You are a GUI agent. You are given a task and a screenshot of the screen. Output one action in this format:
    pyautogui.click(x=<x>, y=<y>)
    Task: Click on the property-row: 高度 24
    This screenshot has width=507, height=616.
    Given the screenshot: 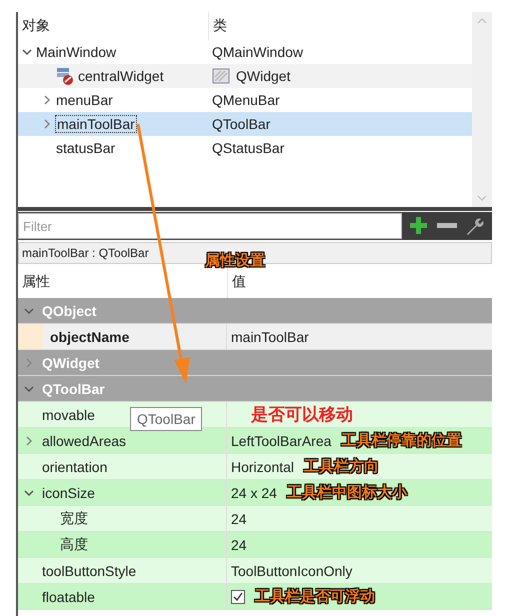 What is the action you would take?
    pyautogui.click(x=255, y=545)
    